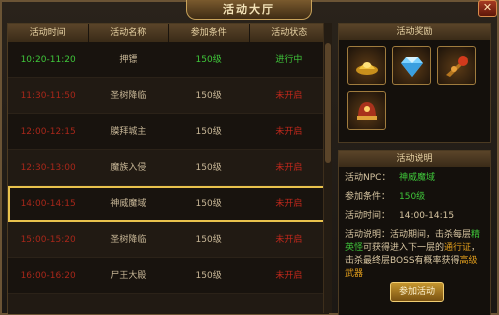 The height and width of the screenshot is (315, 499). I want to click on window-title: 活动大厅, so click(249, 10).